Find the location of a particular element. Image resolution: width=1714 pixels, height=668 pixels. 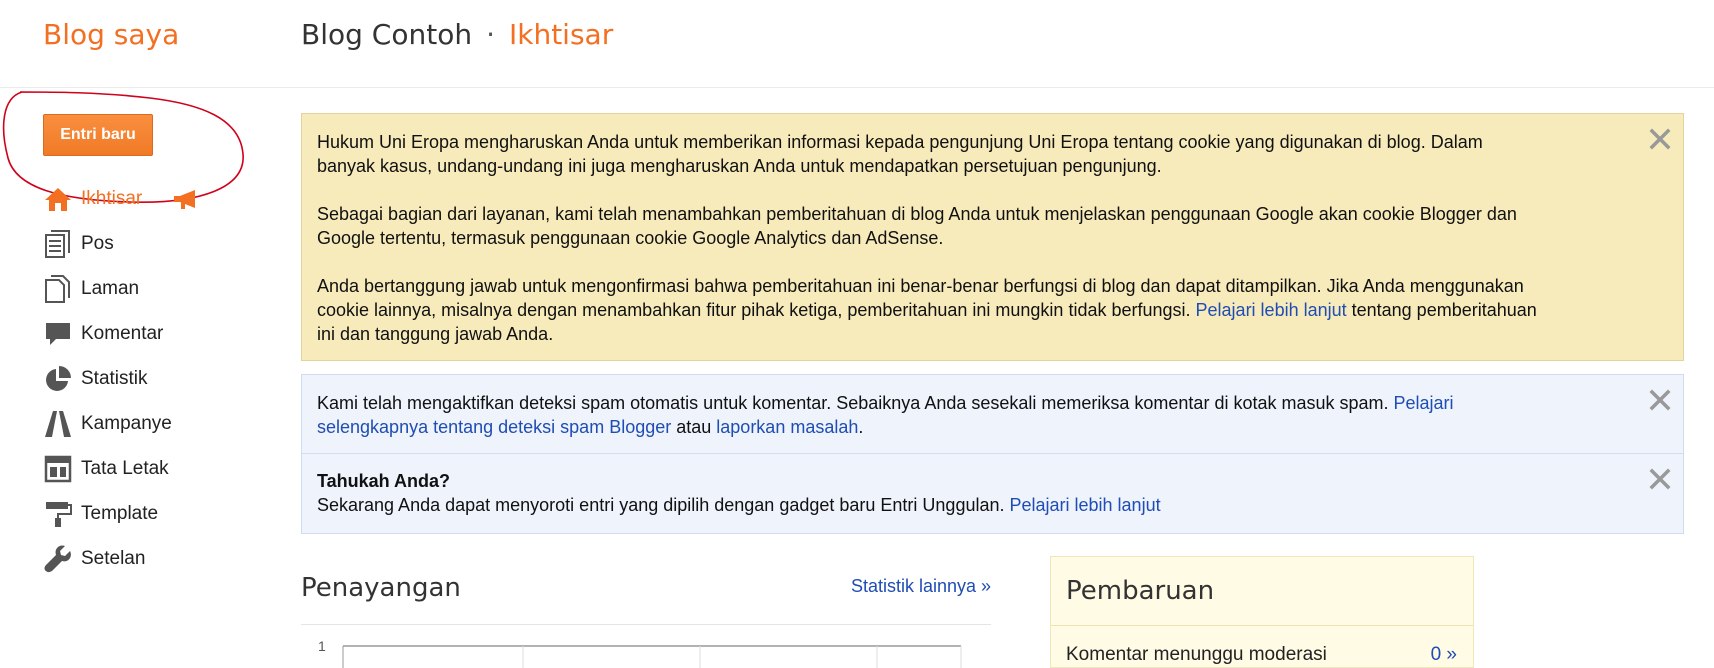

tip-title: Tahukah Anda? is located at coordinates (384, 481).